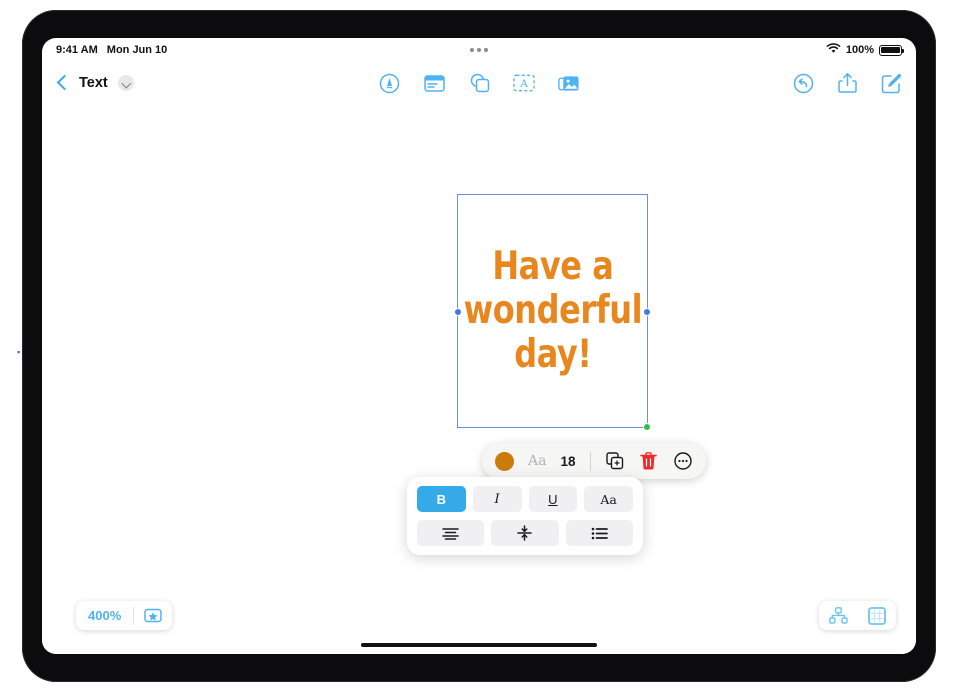  What do you see at coordinates (441, 499) in the screenshot?
I see `bold-button: B` at bounding box center [441, 499].